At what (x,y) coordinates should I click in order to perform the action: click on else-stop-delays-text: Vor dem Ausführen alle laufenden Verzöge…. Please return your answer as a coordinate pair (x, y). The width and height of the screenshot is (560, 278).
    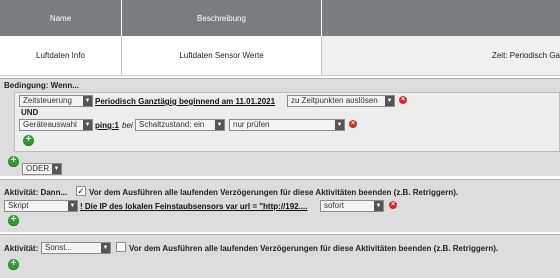
    Looking at the image, I should click on (314, 248).